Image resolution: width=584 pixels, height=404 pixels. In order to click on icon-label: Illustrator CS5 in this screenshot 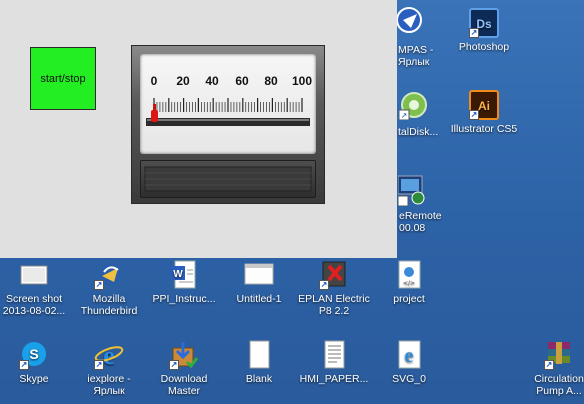, I will do `click(484, 129)`.